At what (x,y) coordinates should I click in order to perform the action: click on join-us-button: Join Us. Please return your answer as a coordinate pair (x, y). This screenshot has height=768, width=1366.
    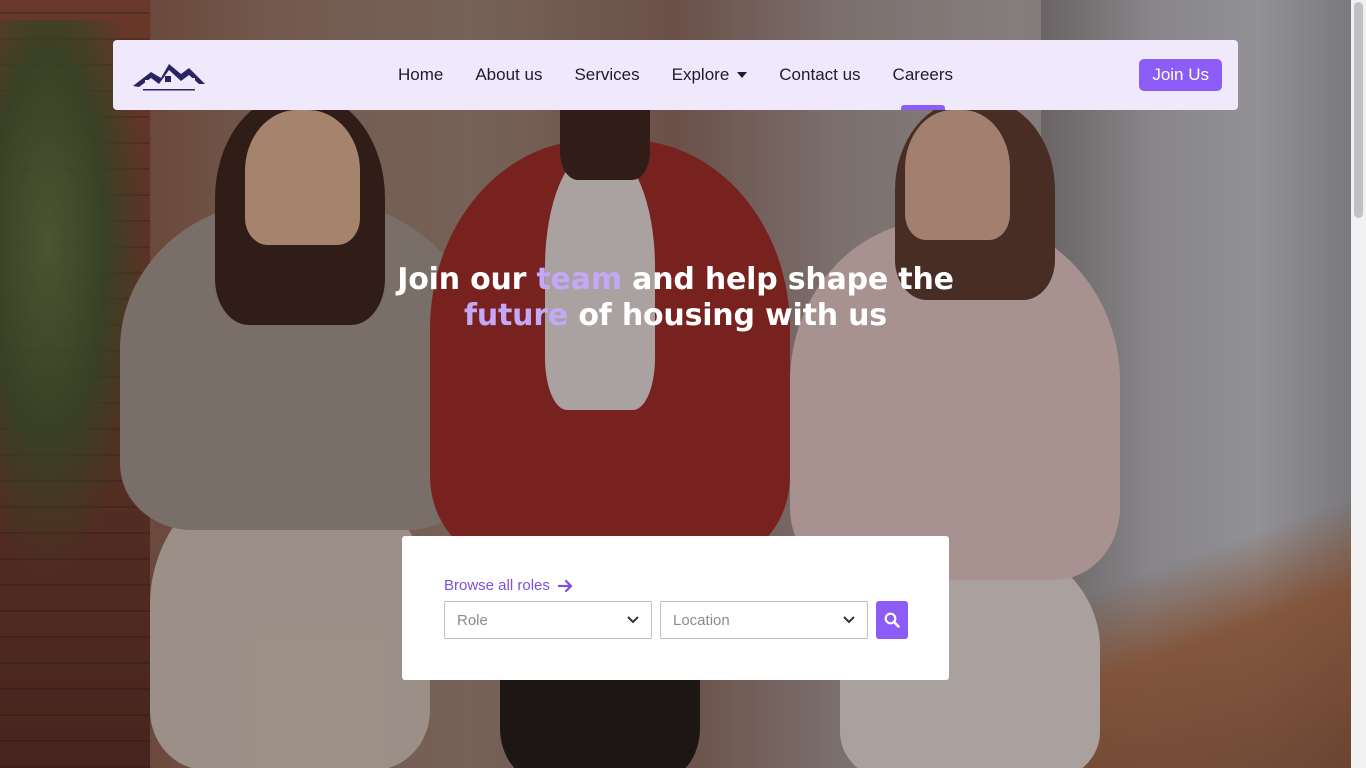
    Looking at the image, I should click on (1180, 75).